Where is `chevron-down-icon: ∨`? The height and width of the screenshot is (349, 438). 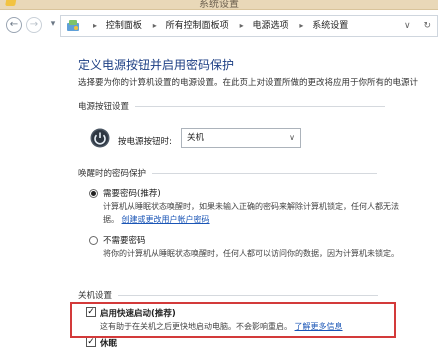
chevron-down-icon: ∨ is located at coordinates (292, 137).